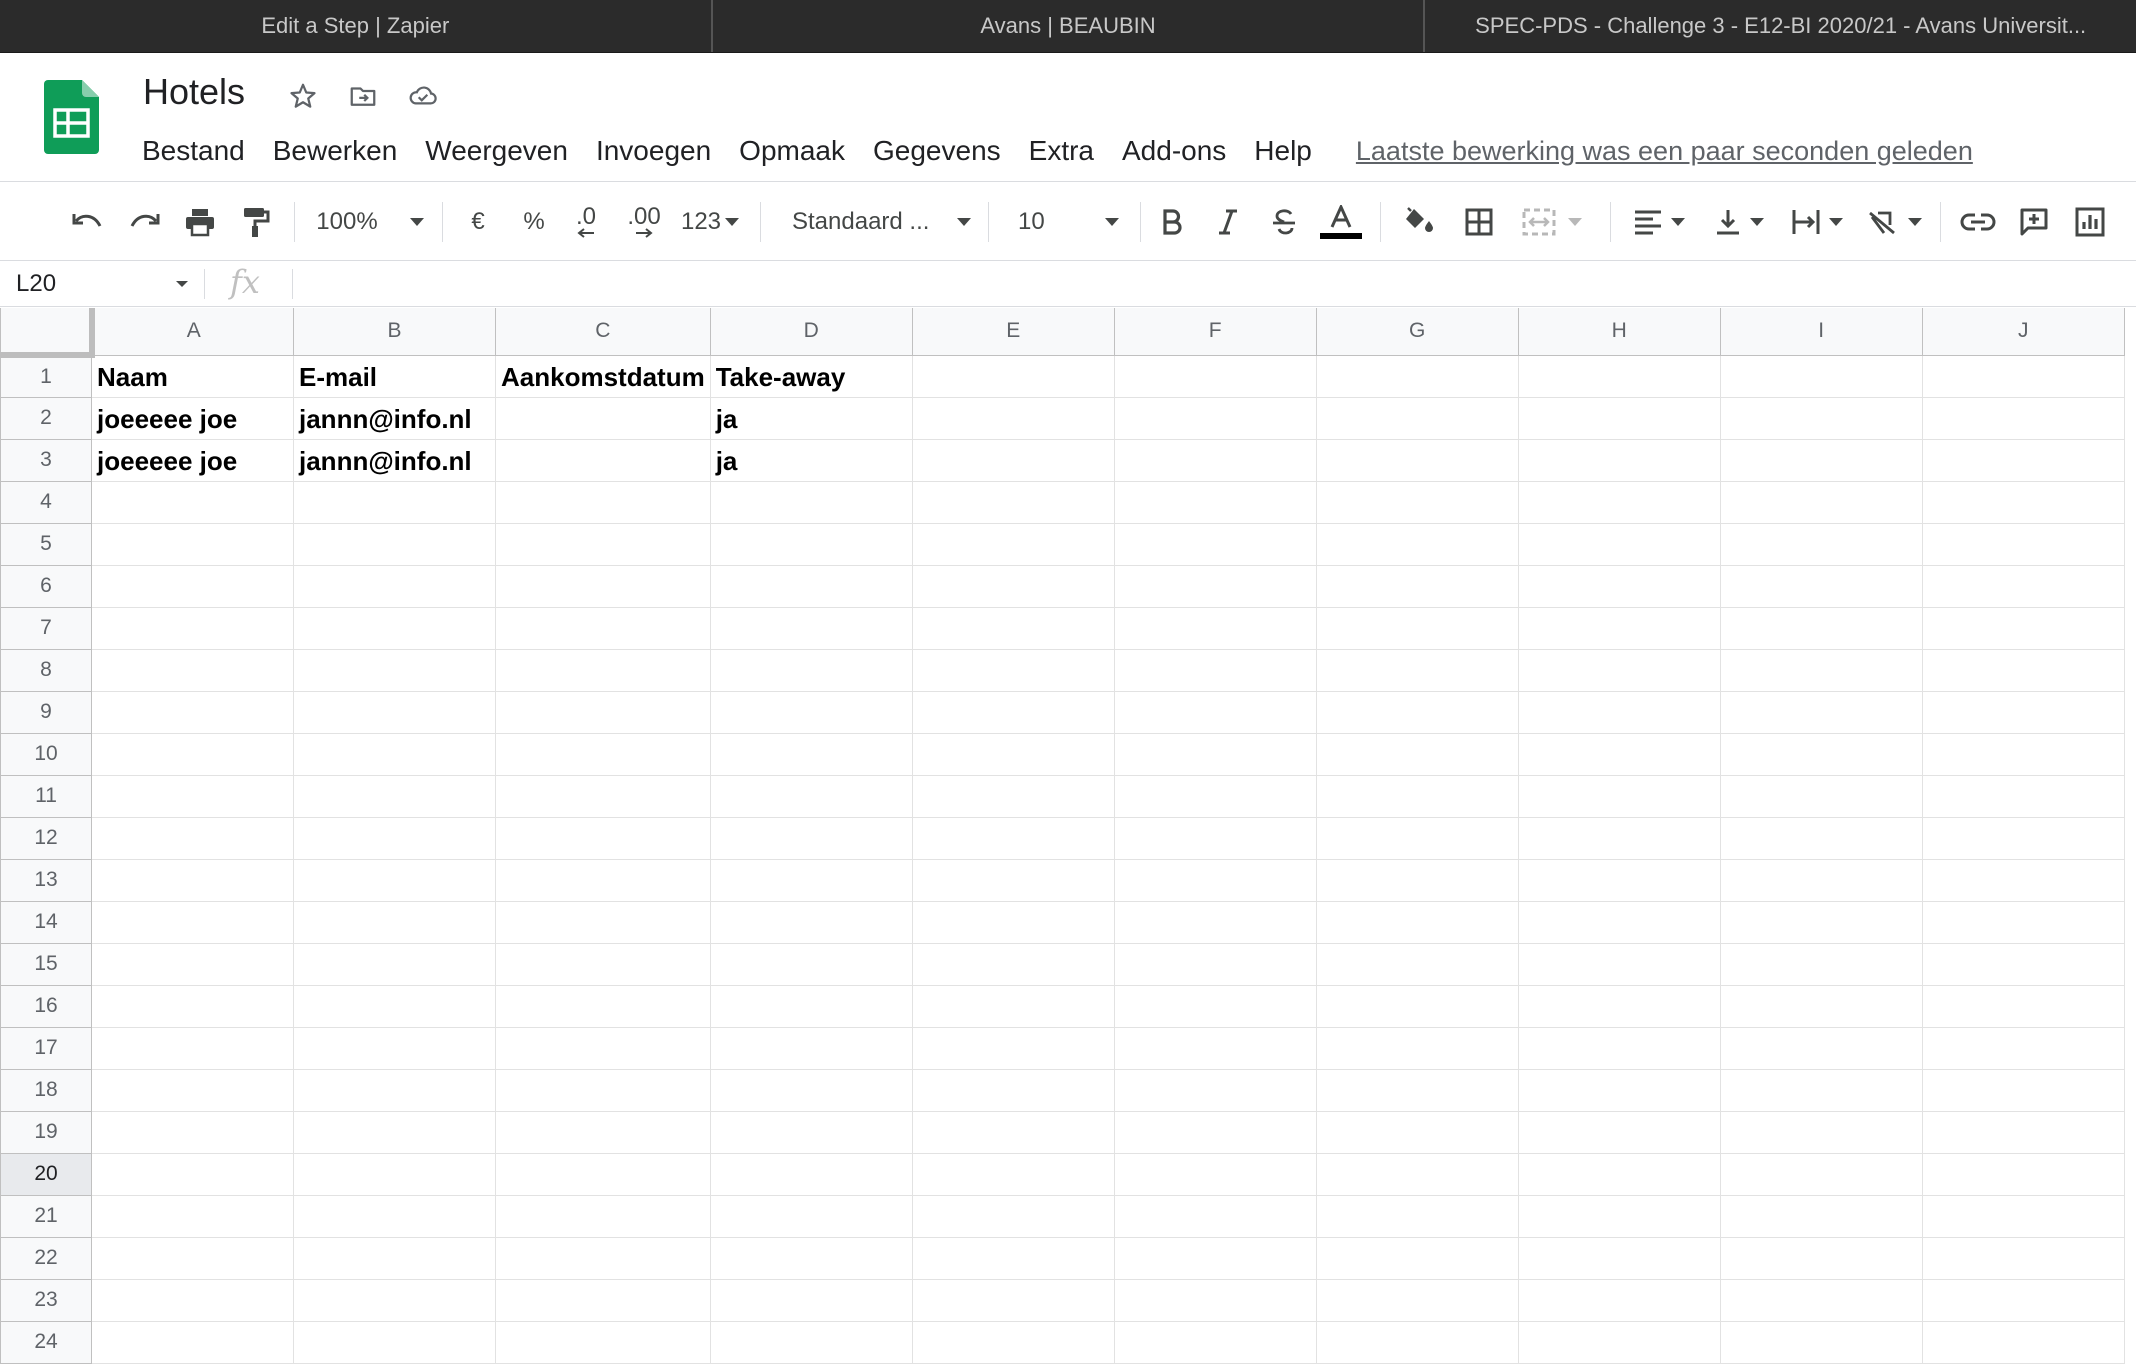 The height and width of the screenshot is (1367, 2136). What do you see at coordinates (46, 880) in the screenshot?
I see `row-header: 13` at bounding box center [46, 880].